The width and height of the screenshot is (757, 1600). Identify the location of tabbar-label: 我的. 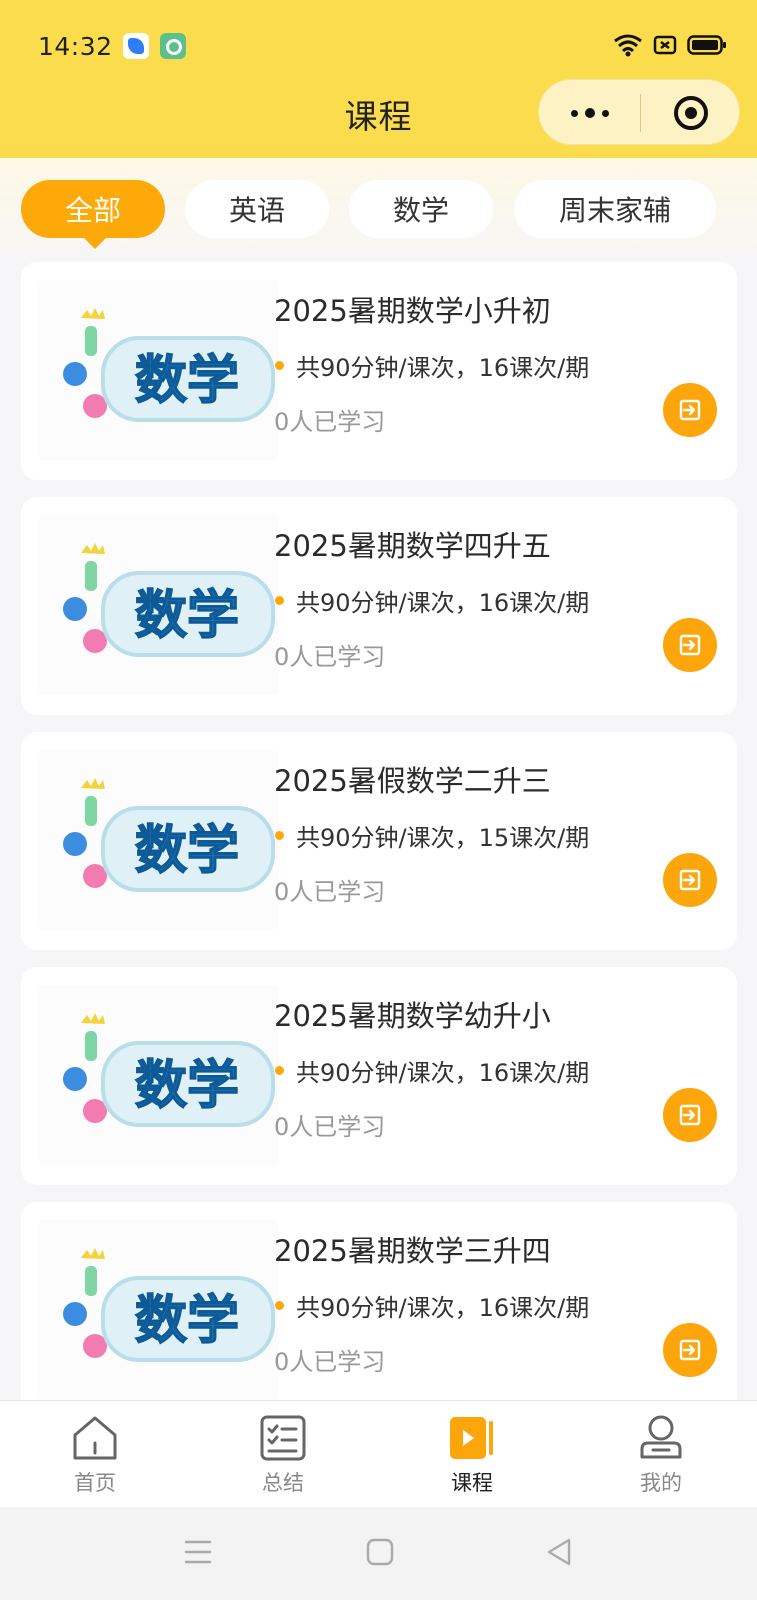
(661, 1483).